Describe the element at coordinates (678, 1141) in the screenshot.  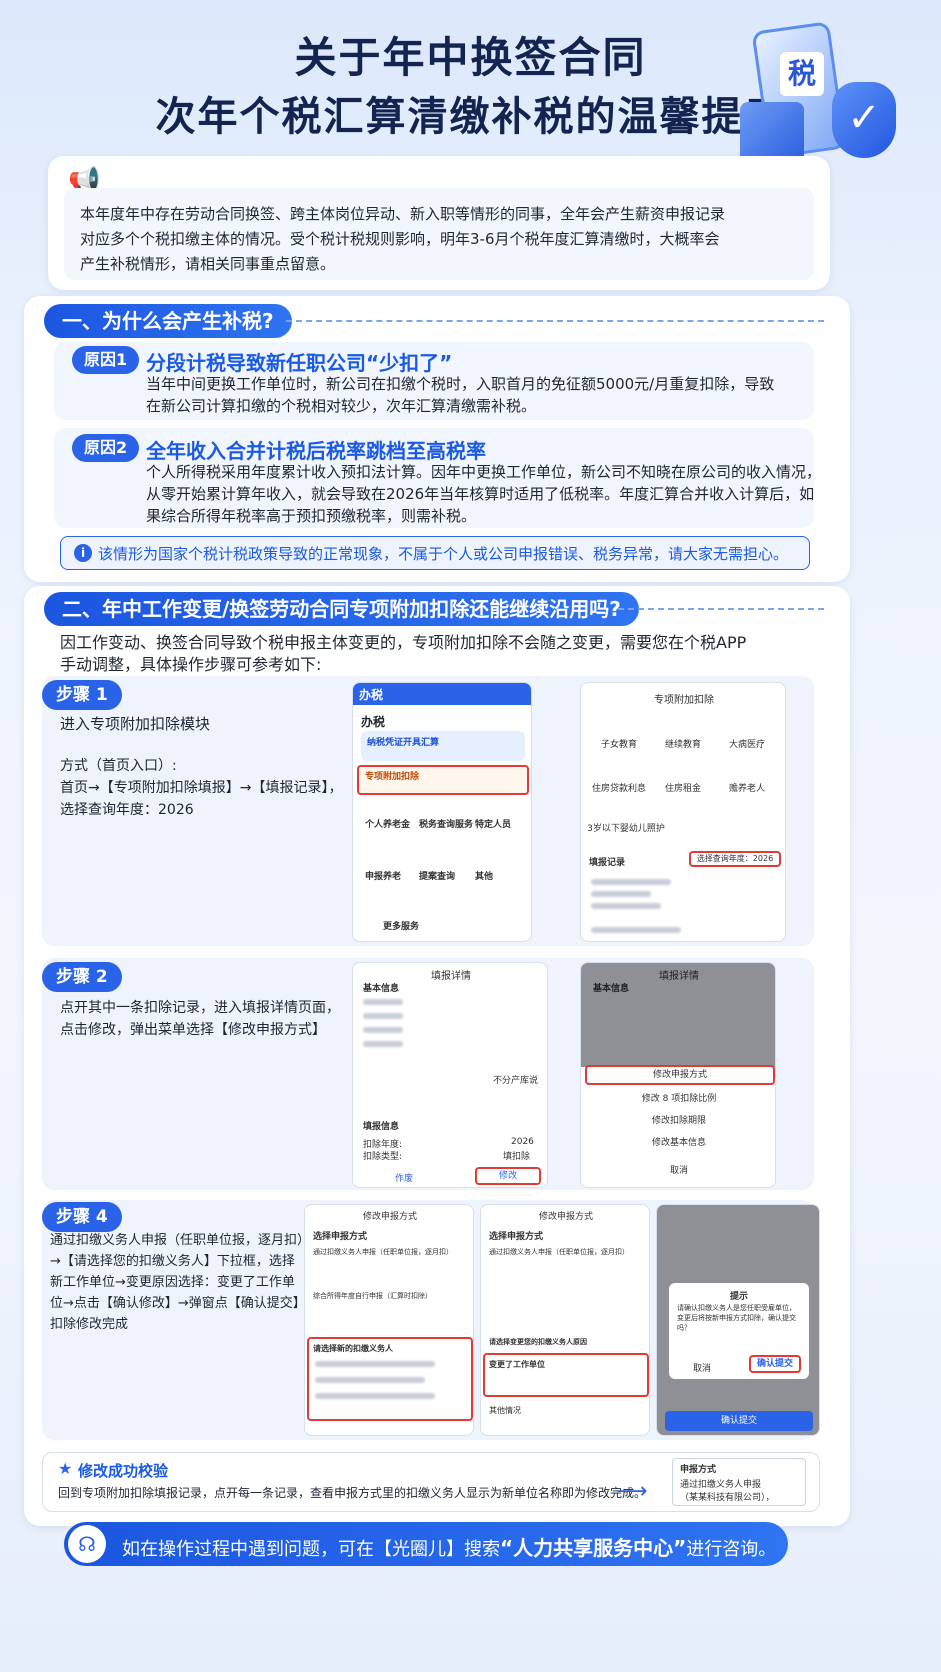
I see `menu-modify-basic: 修改基本信息` at that location.